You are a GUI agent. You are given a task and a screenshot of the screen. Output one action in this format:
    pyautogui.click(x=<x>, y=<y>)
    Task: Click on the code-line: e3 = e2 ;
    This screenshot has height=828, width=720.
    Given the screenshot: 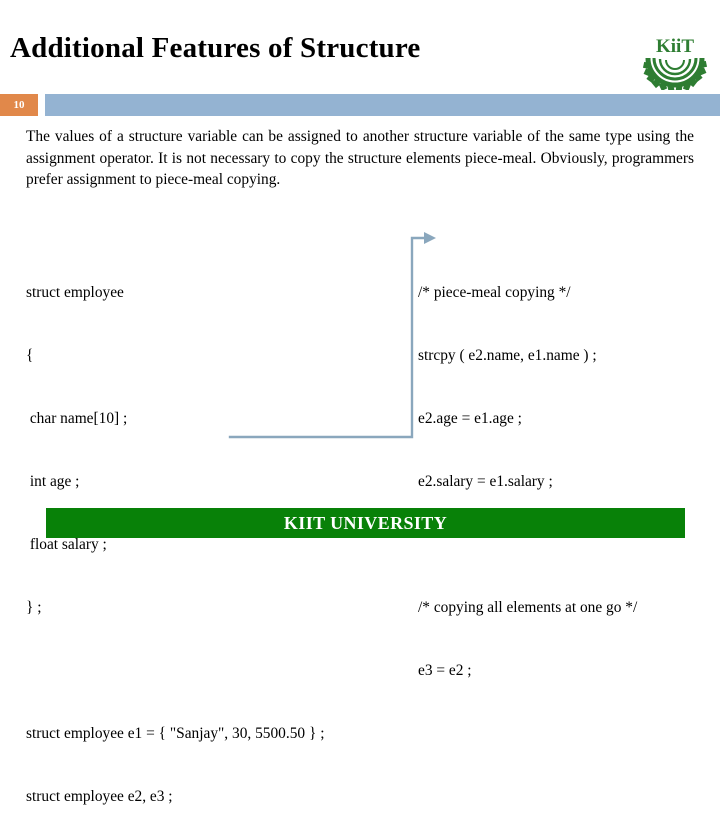 What is the action you would take?
    pyautogui.click(x=445, y=670)
    